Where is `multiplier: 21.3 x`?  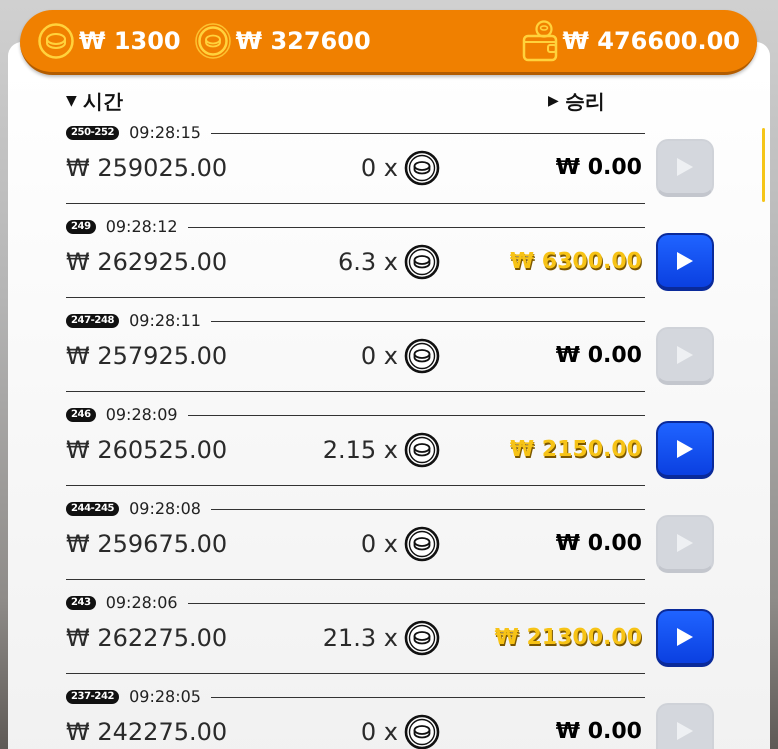 multiplier: 21.3 x is located at coordinates (360, 638).